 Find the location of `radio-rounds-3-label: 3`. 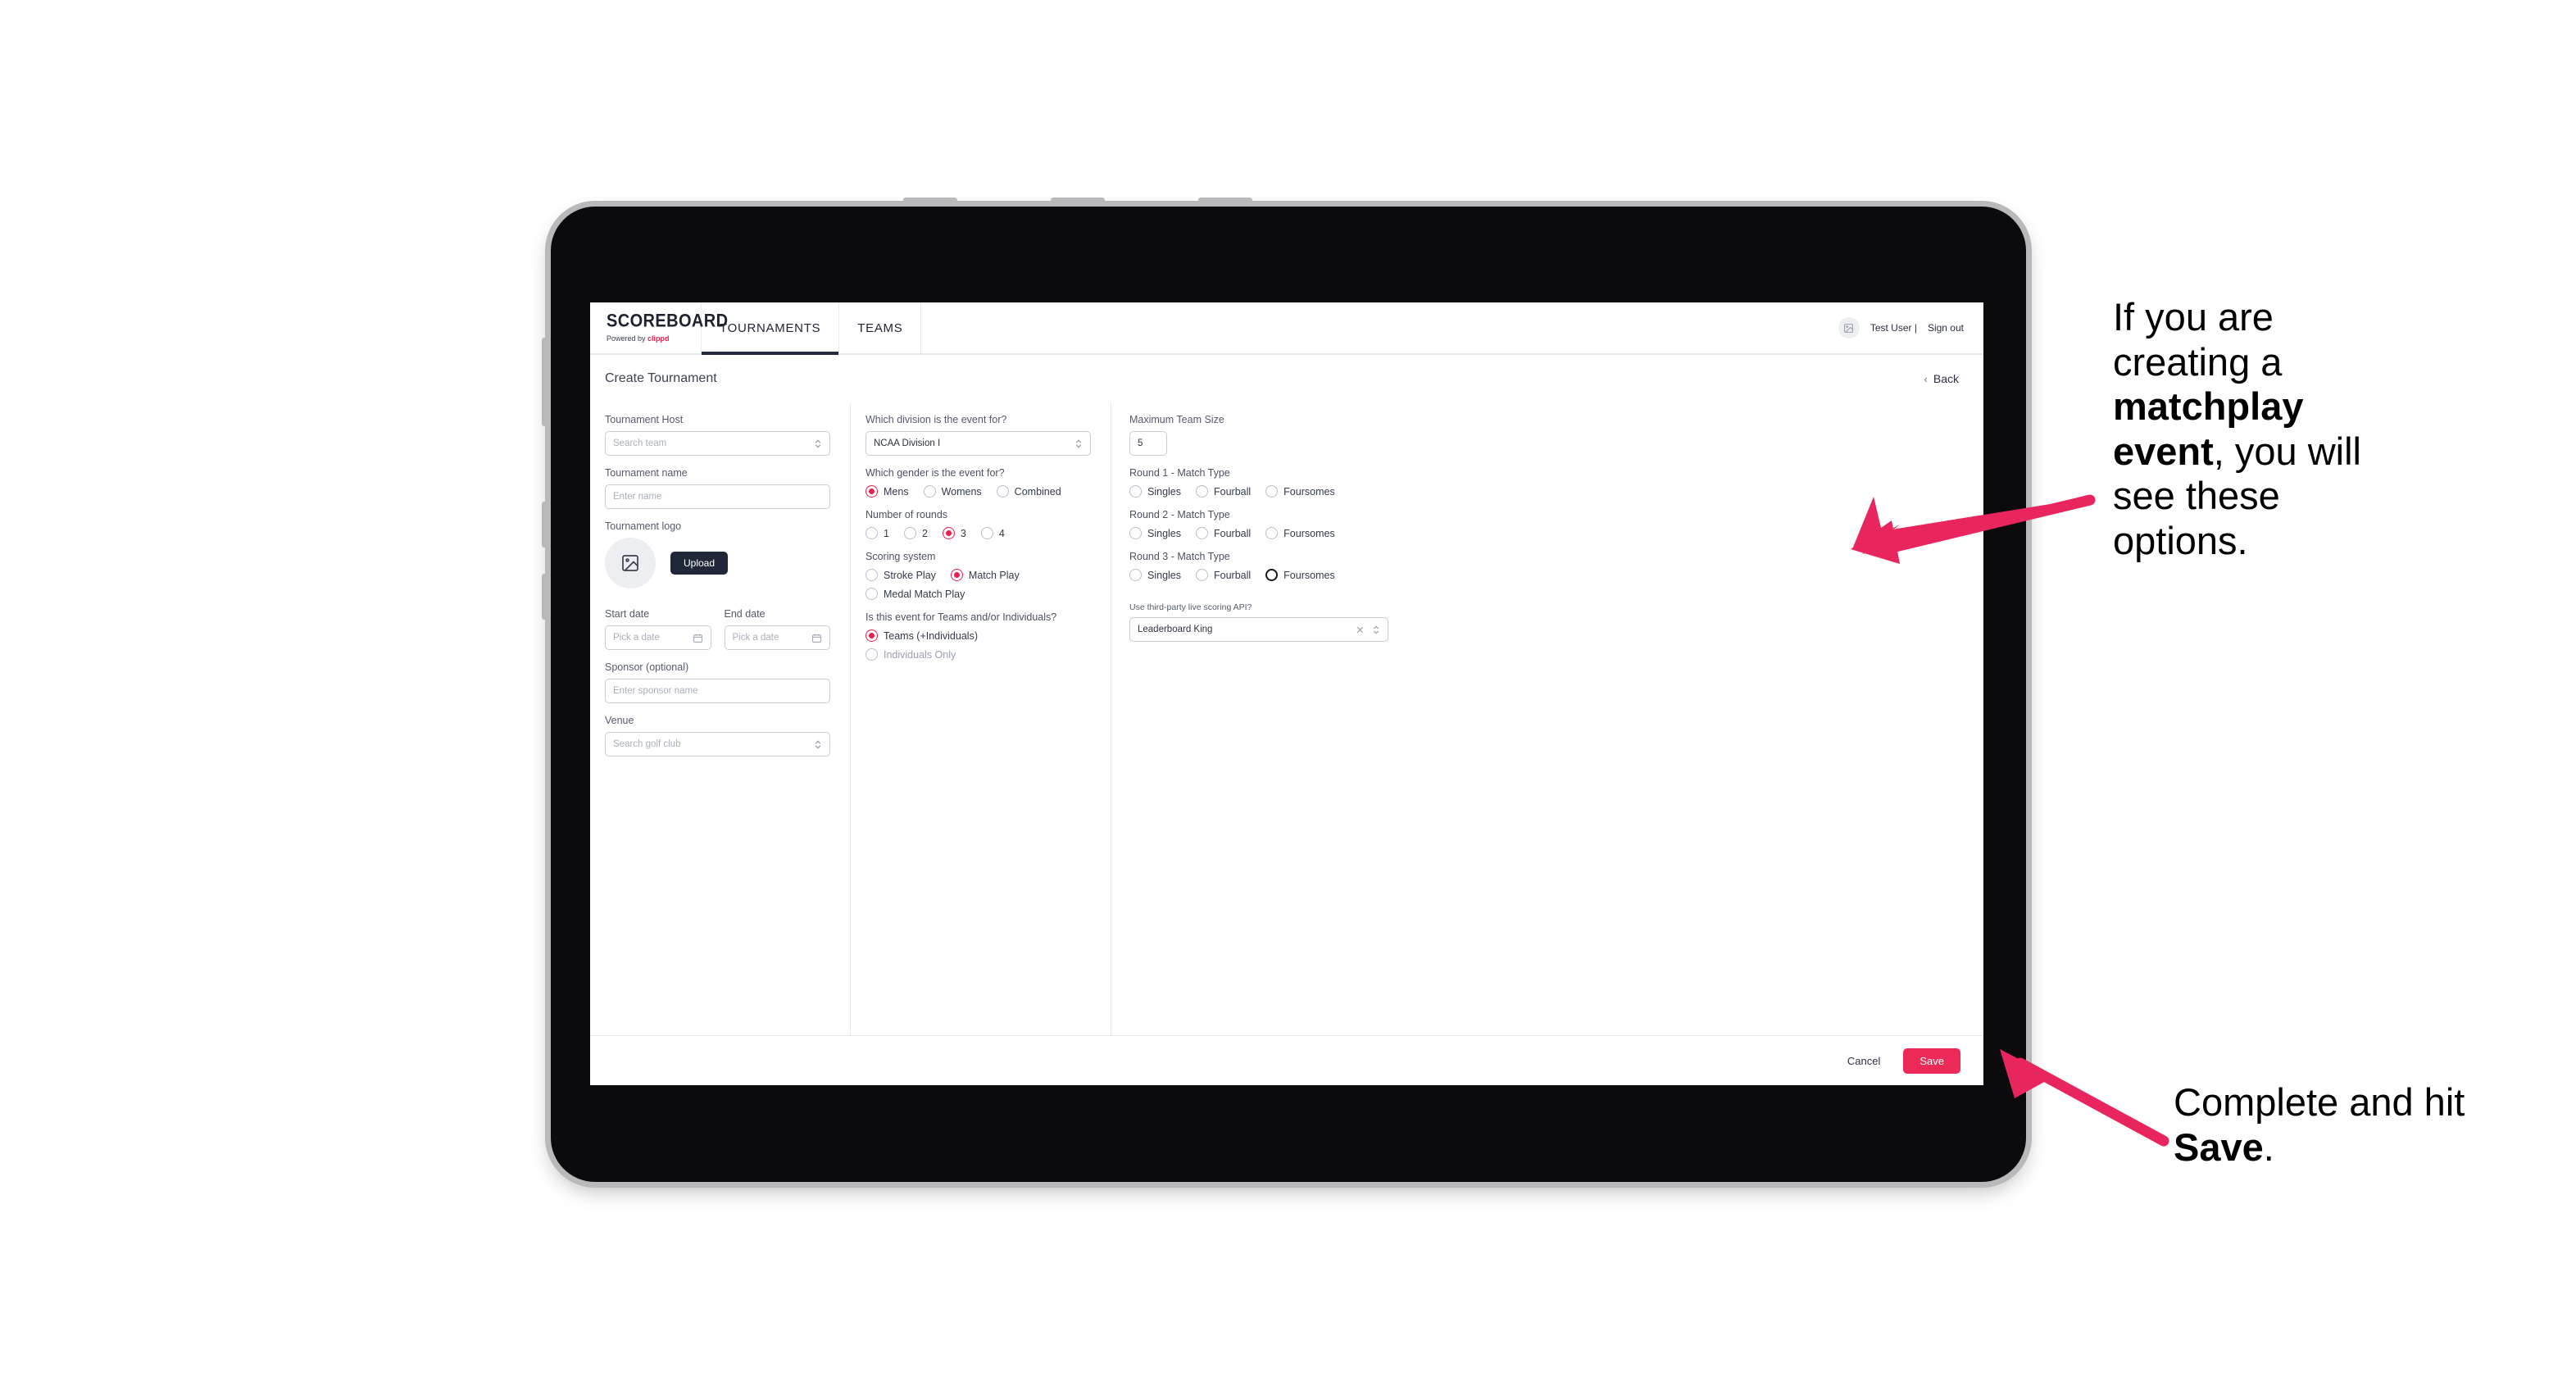

radio-rounds-3-label: 3 is located at coordinates (963, 533).